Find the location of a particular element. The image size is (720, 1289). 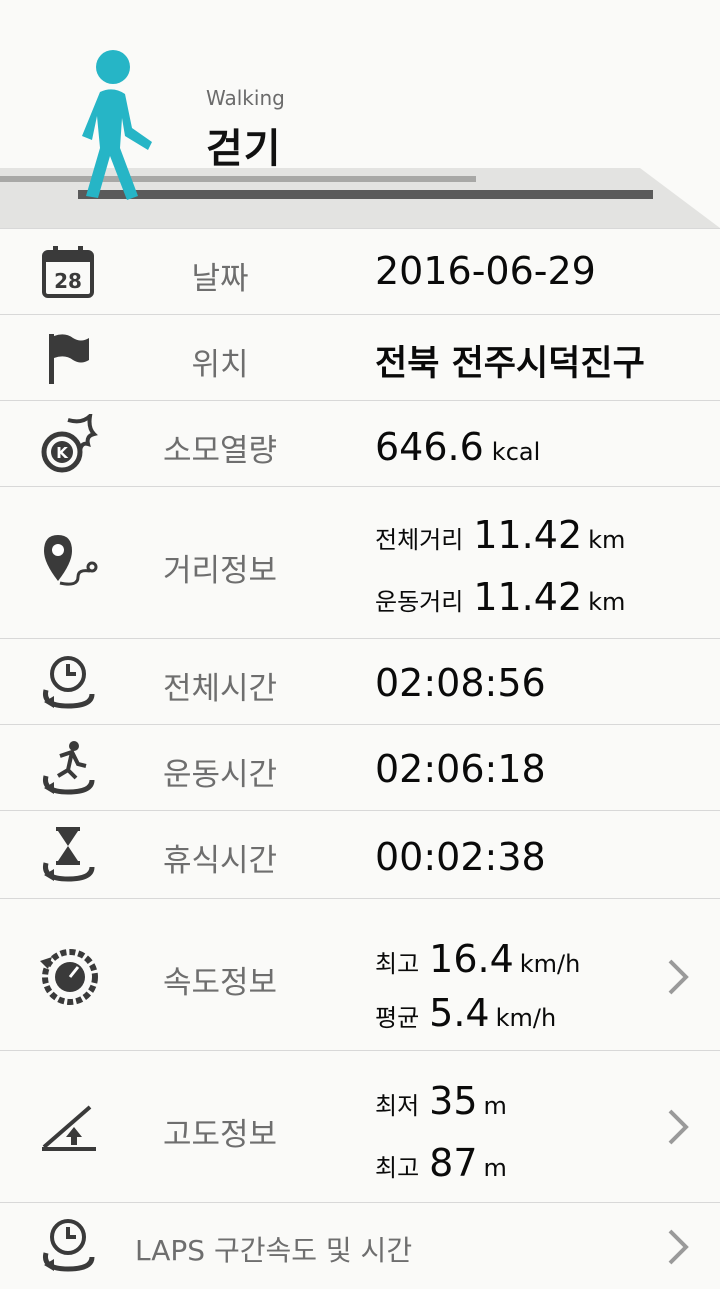

calories-label: 소모열량 is located at coordinates (220, 451).